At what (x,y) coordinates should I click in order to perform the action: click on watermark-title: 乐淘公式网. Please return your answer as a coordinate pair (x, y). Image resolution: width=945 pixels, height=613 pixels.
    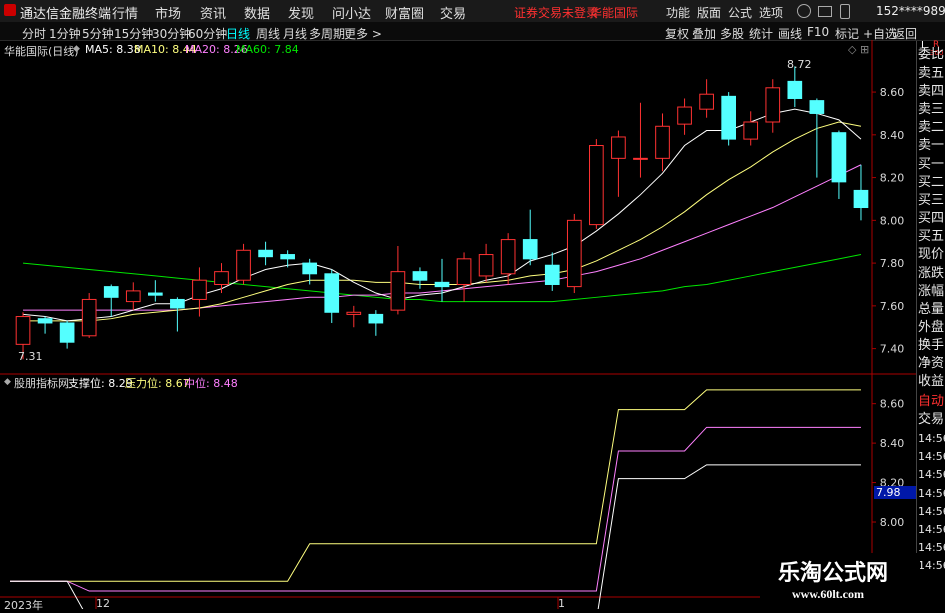
    Looking at the image, I should click on (833, 573).